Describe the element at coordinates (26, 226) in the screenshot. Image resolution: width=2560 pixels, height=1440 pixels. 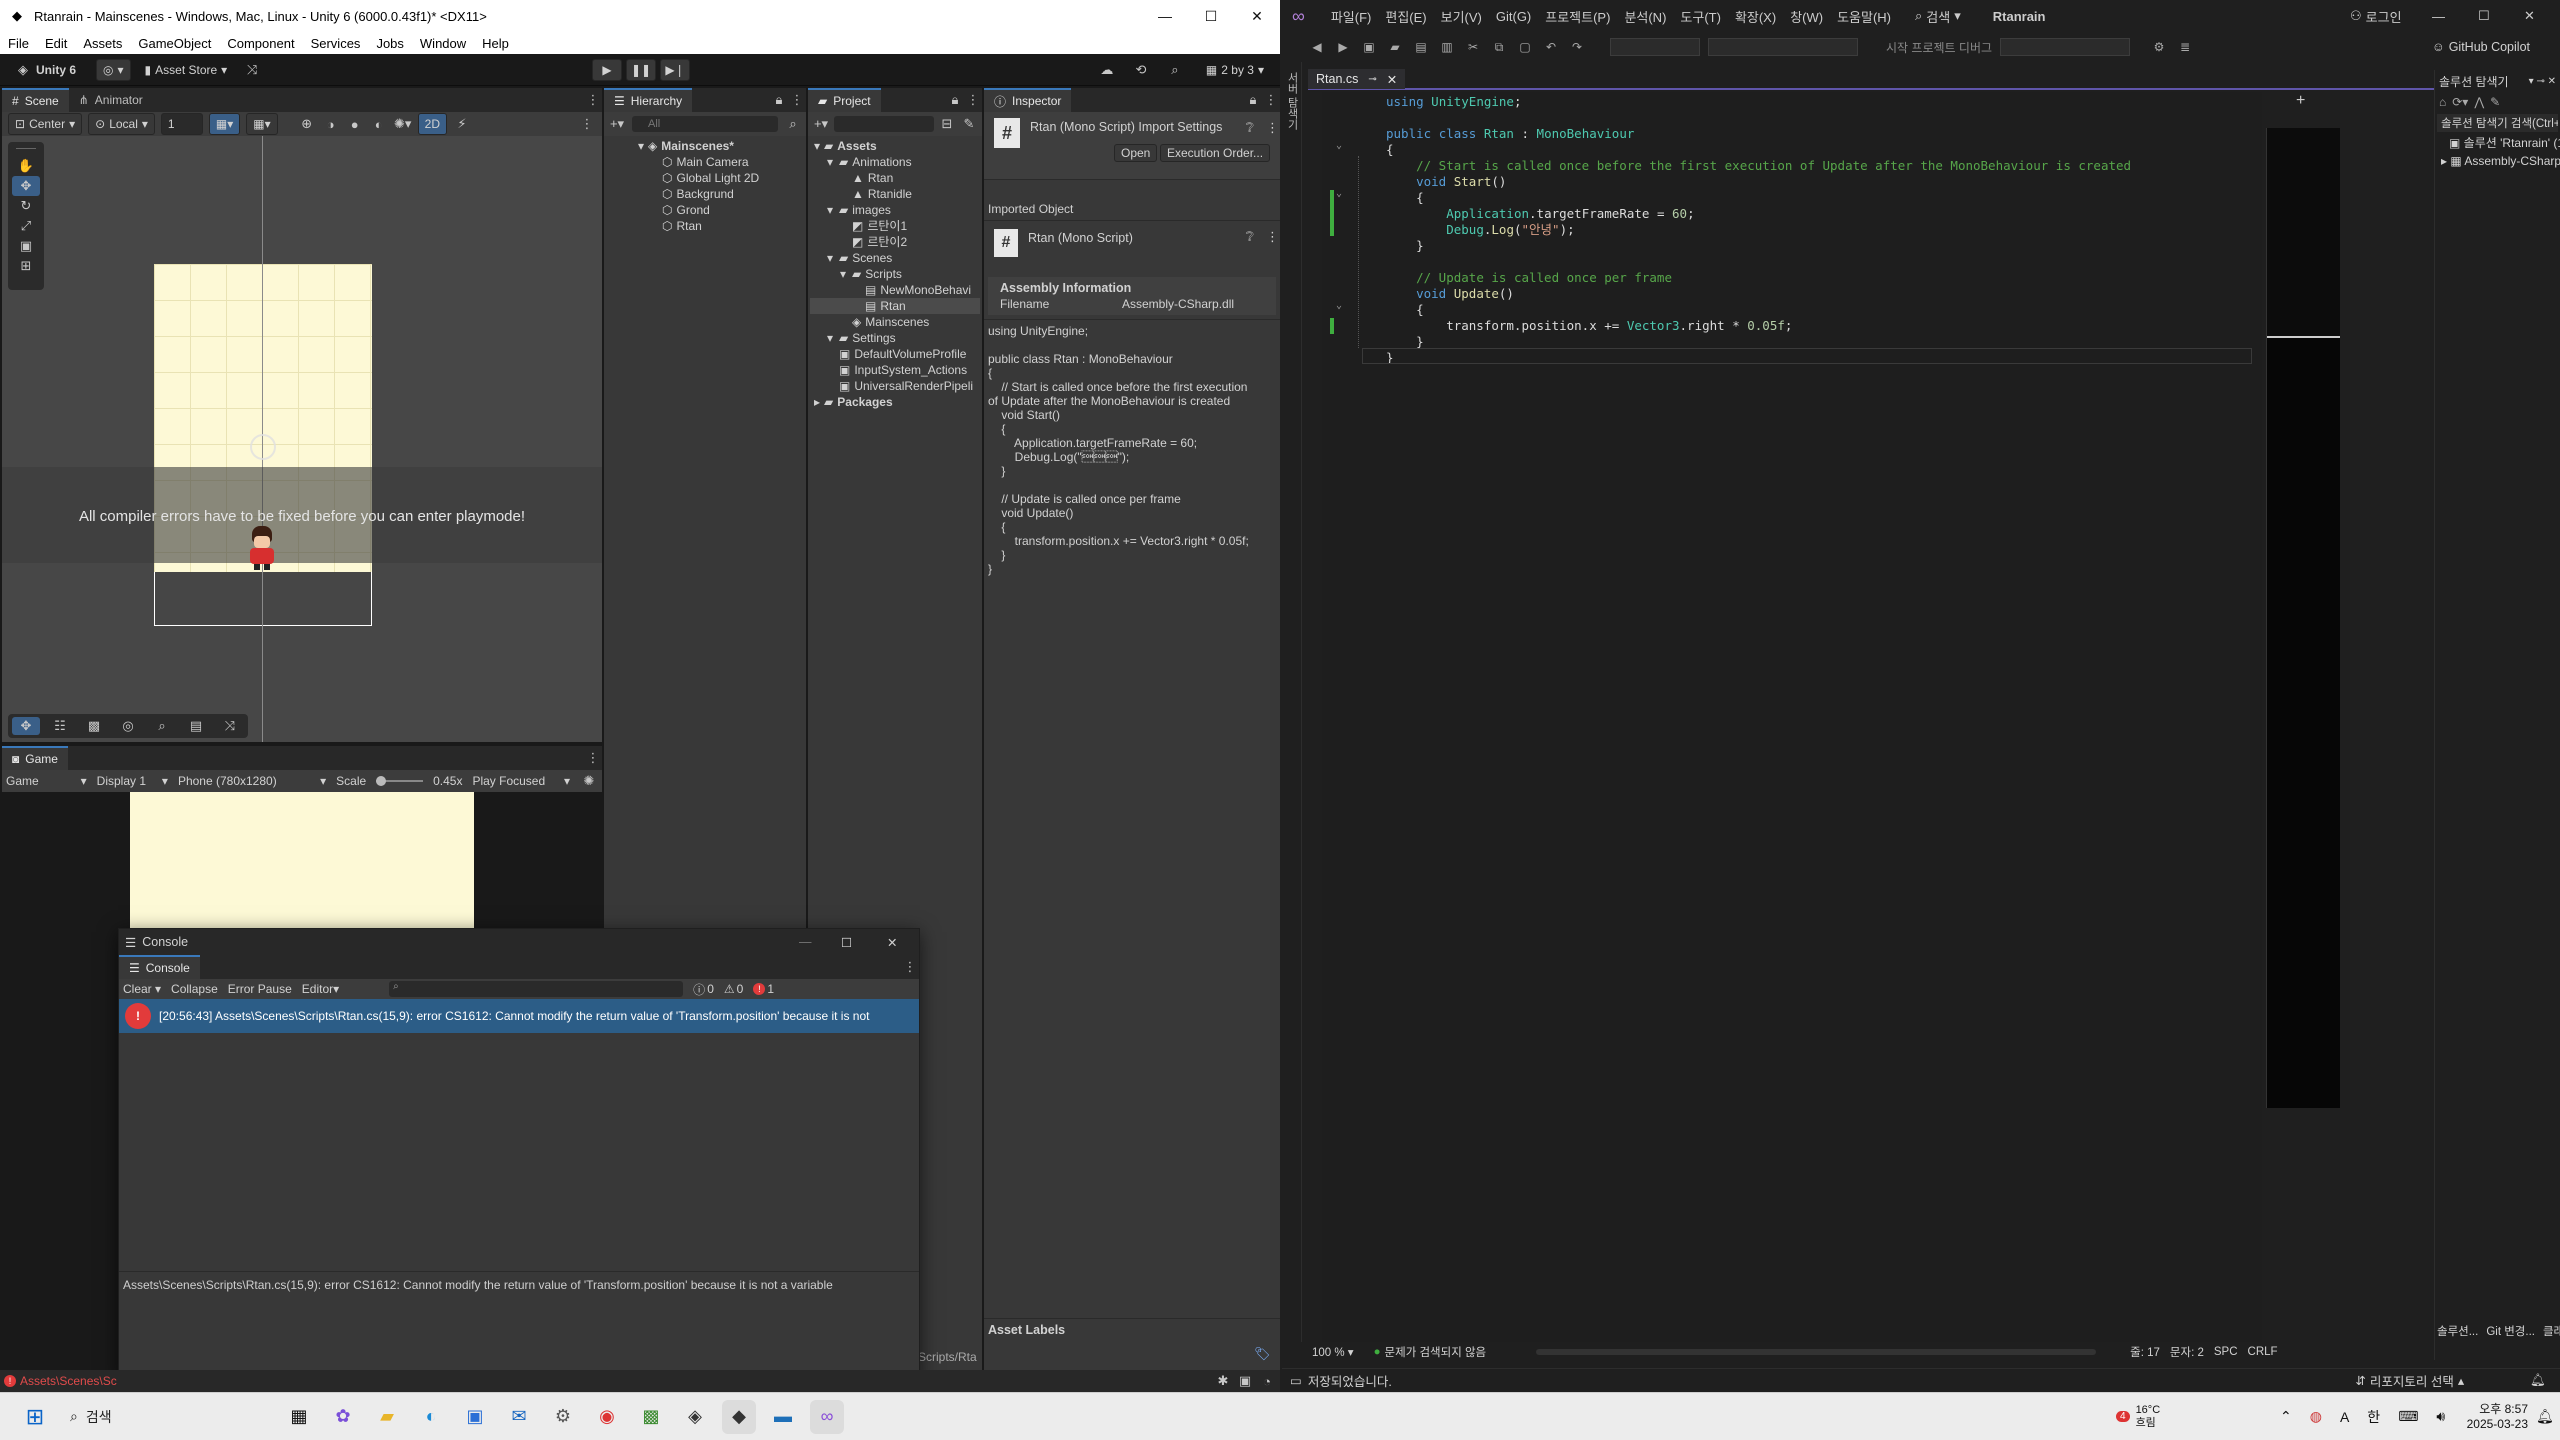
I see `scale-tool-icon: ⤢` at that location.